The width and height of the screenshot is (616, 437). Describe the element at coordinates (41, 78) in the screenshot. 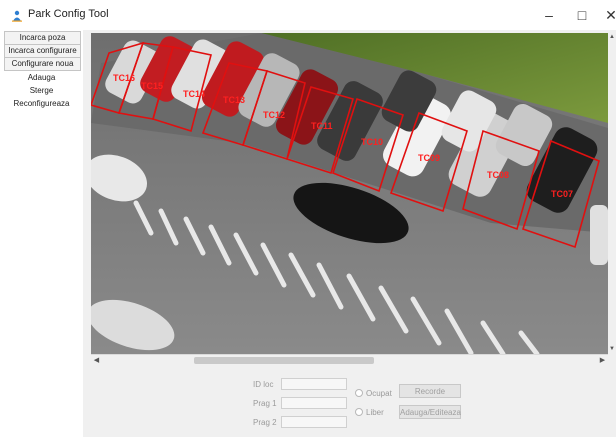

I see `add-button: Adauga` at that location.